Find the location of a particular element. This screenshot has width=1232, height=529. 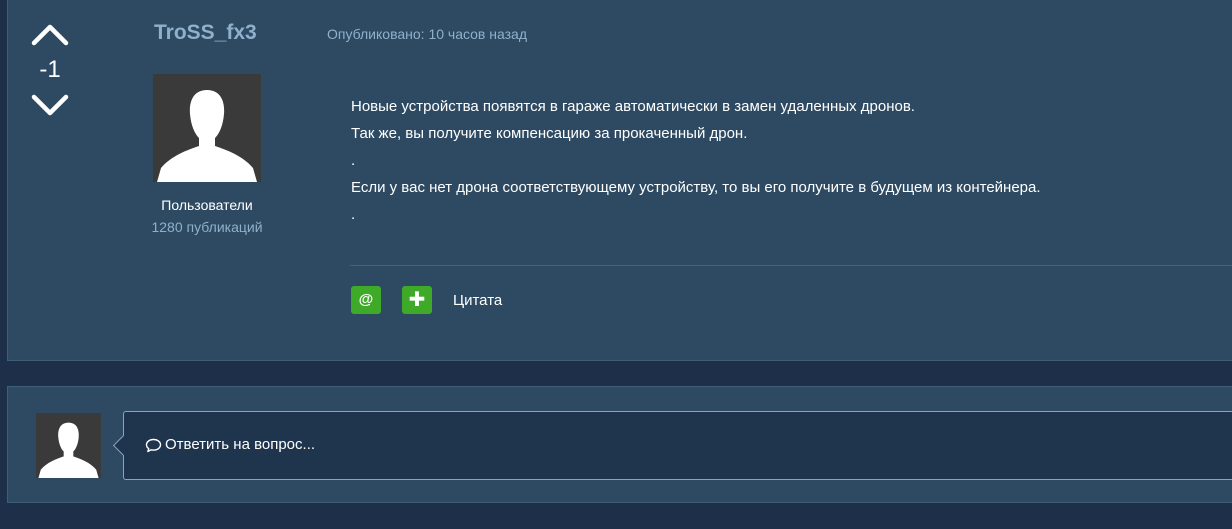

multiquote-add-button: ✚ is located at coordinates (417, 300).